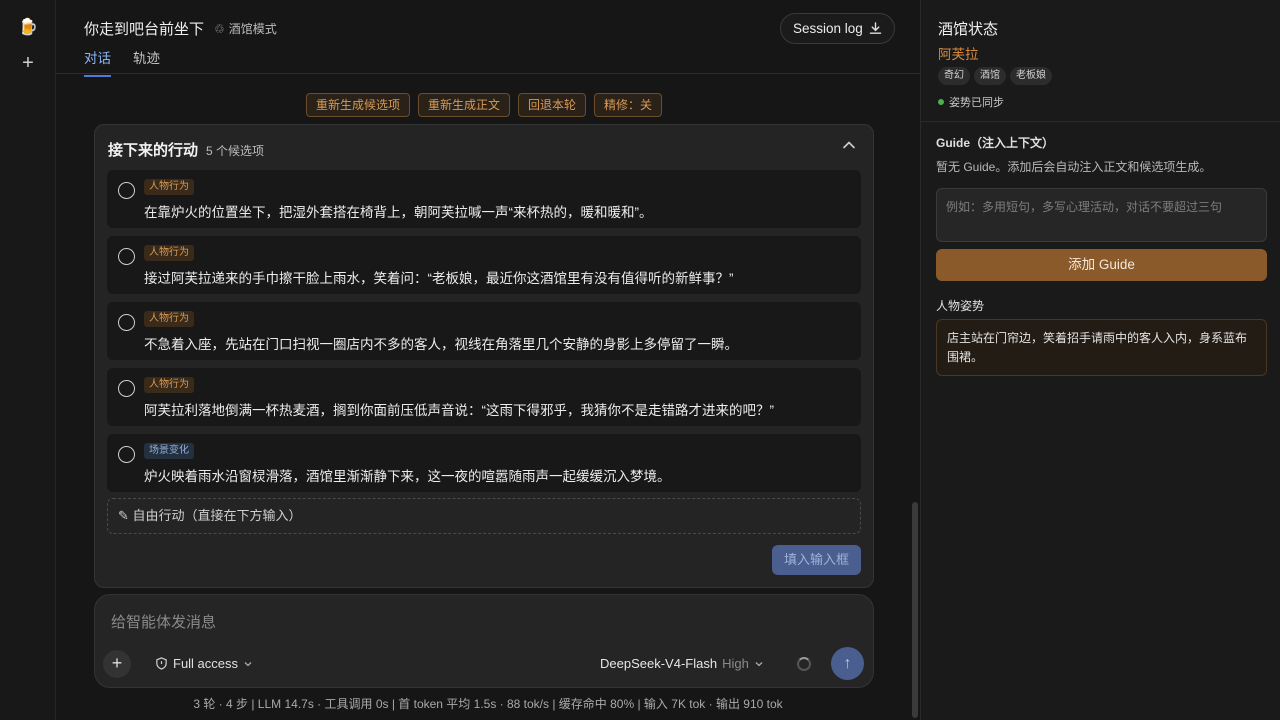  Describe the element at coordinates (958, 54) in the screenshot. I see `character-name: 阿芙拉` at that location.